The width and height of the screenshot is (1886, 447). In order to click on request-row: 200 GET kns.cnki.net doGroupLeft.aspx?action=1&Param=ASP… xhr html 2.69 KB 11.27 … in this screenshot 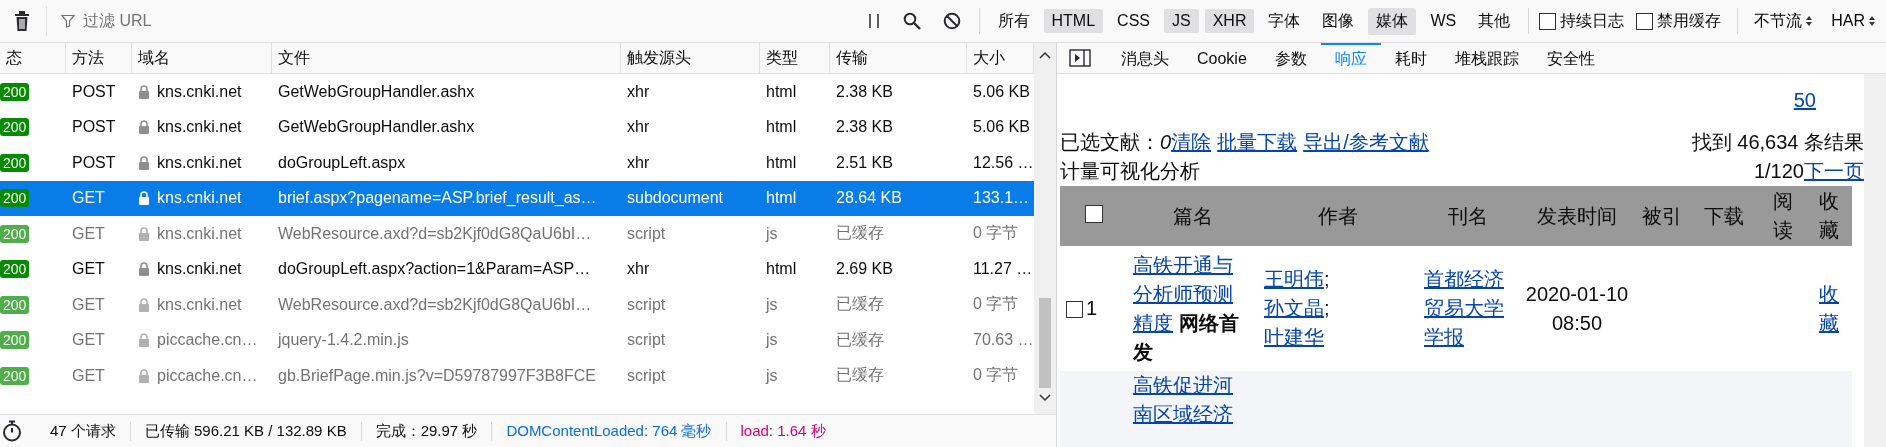, I will do `click(517, 269)`.